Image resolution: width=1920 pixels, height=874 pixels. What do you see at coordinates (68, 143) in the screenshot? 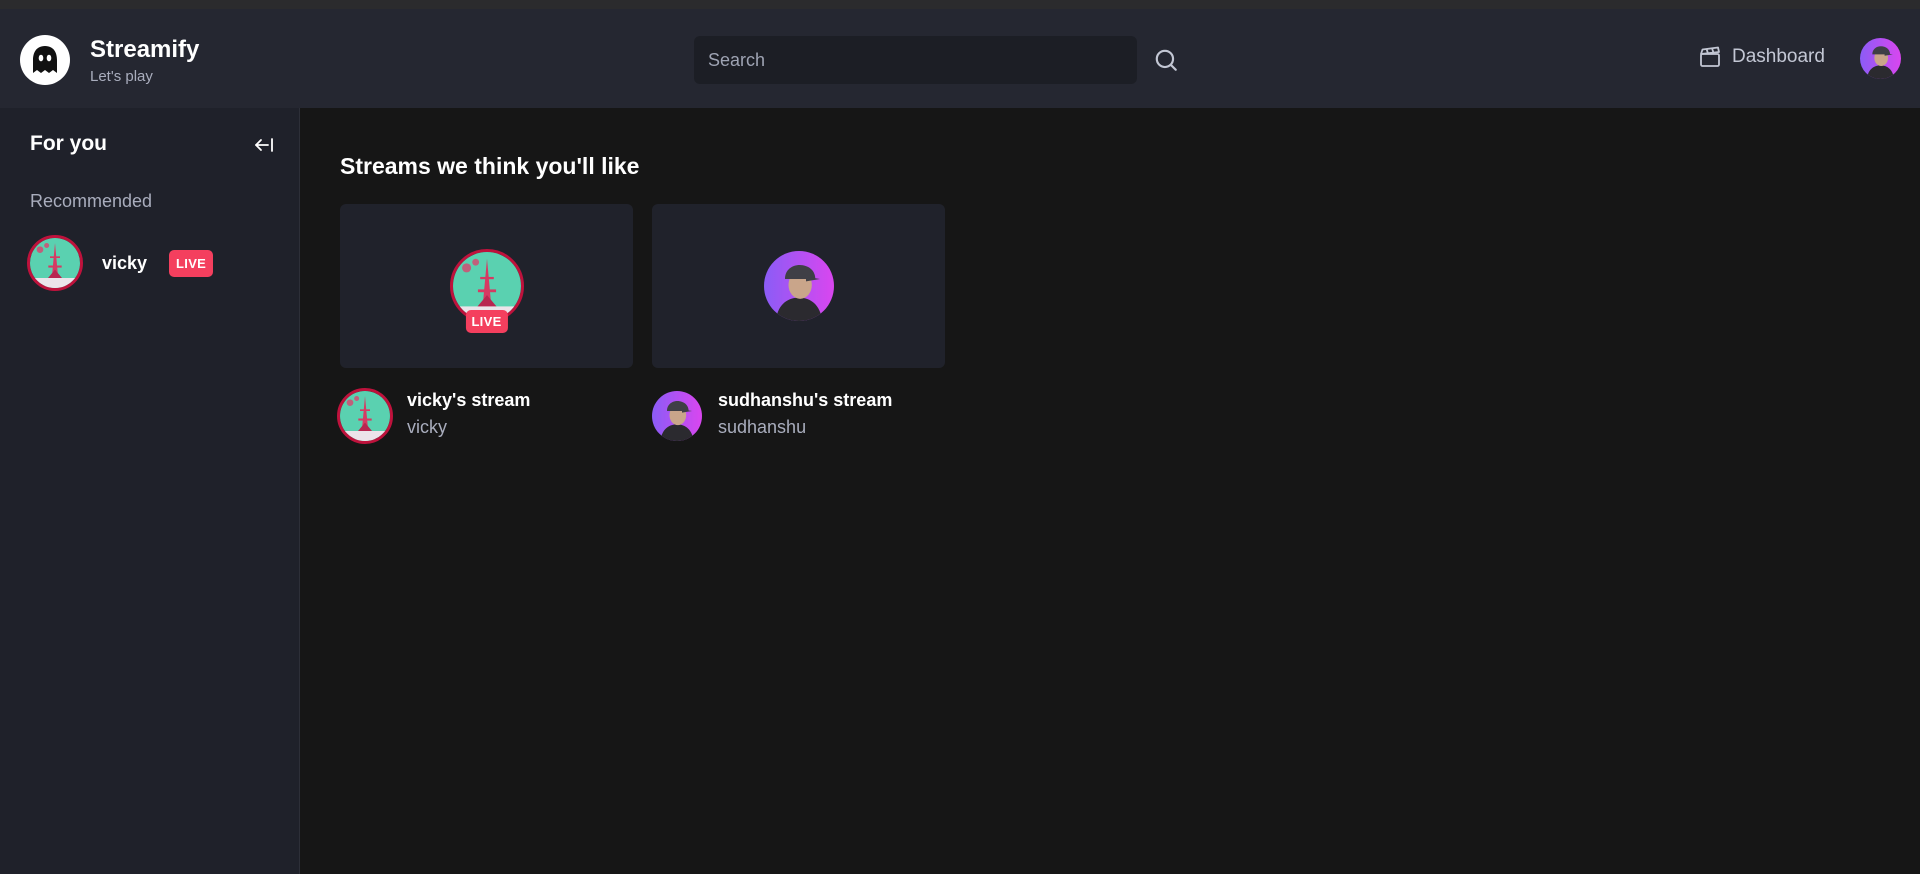
I see `sidebar-heading: For you` at bounding box center [68, 143].